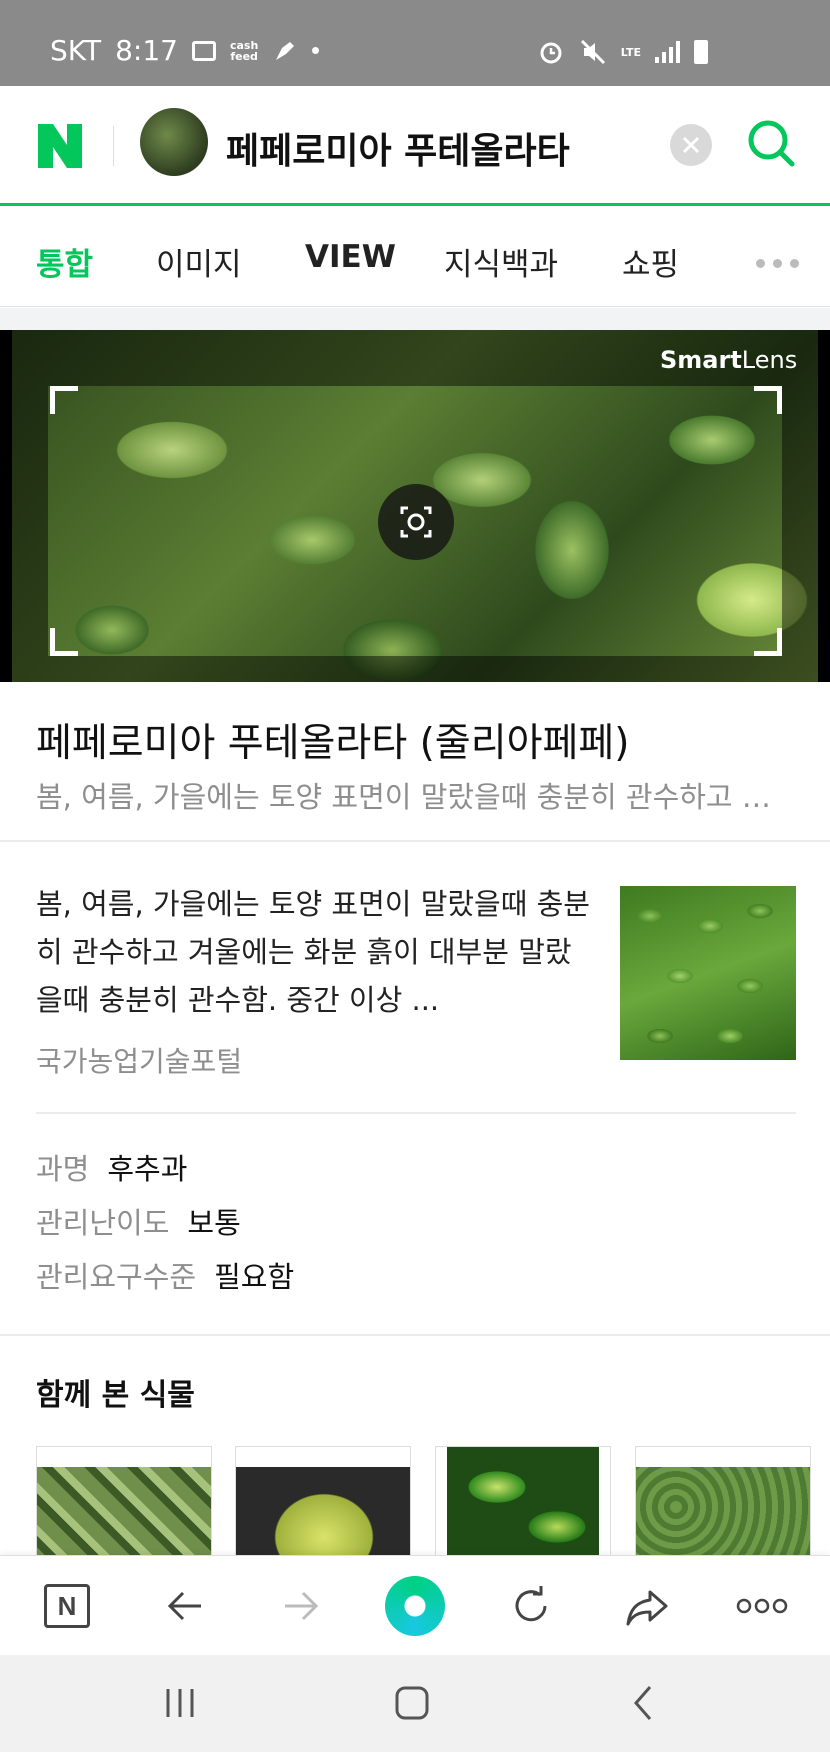 Image resolution: width=830 pixels, height=1752 pixels. I want to click on more-menu-button, so click(762, 1606).